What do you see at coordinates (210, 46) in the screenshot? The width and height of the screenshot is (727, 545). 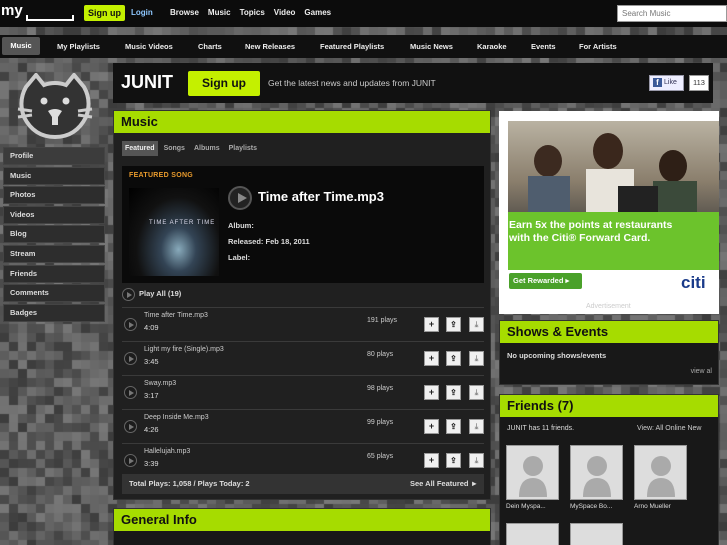 I see `subnav-charts: Charts` at bounding box center [210, 46].